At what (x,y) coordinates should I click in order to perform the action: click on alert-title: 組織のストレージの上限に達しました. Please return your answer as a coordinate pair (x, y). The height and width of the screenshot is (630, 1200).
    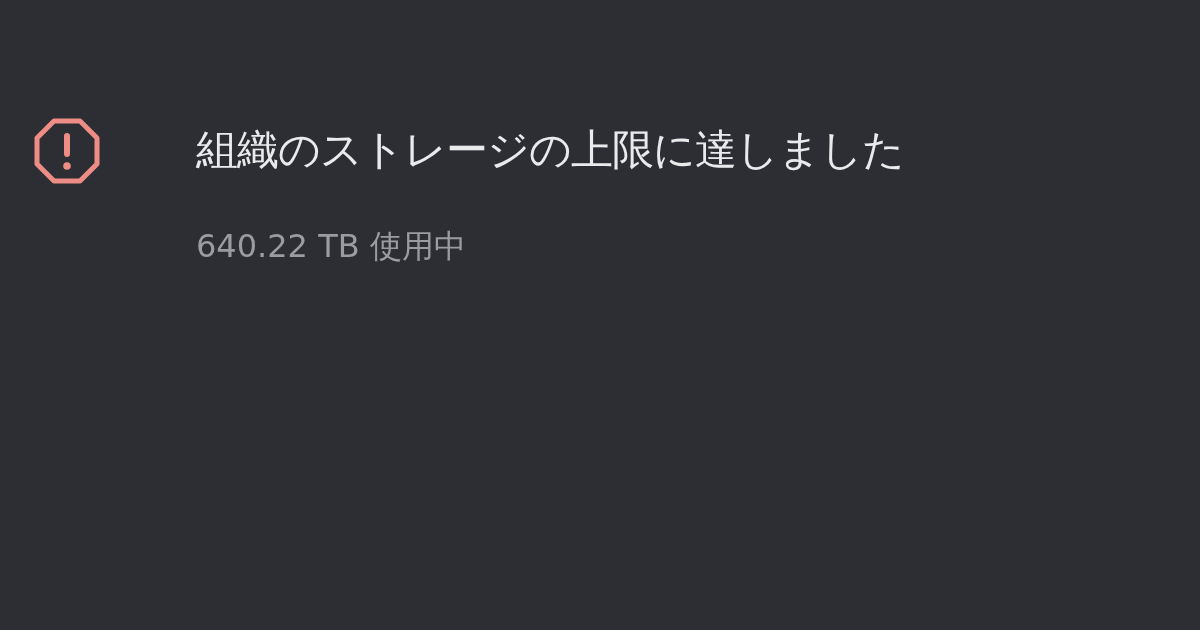
    Looking at the image, I should click on (550, 150).